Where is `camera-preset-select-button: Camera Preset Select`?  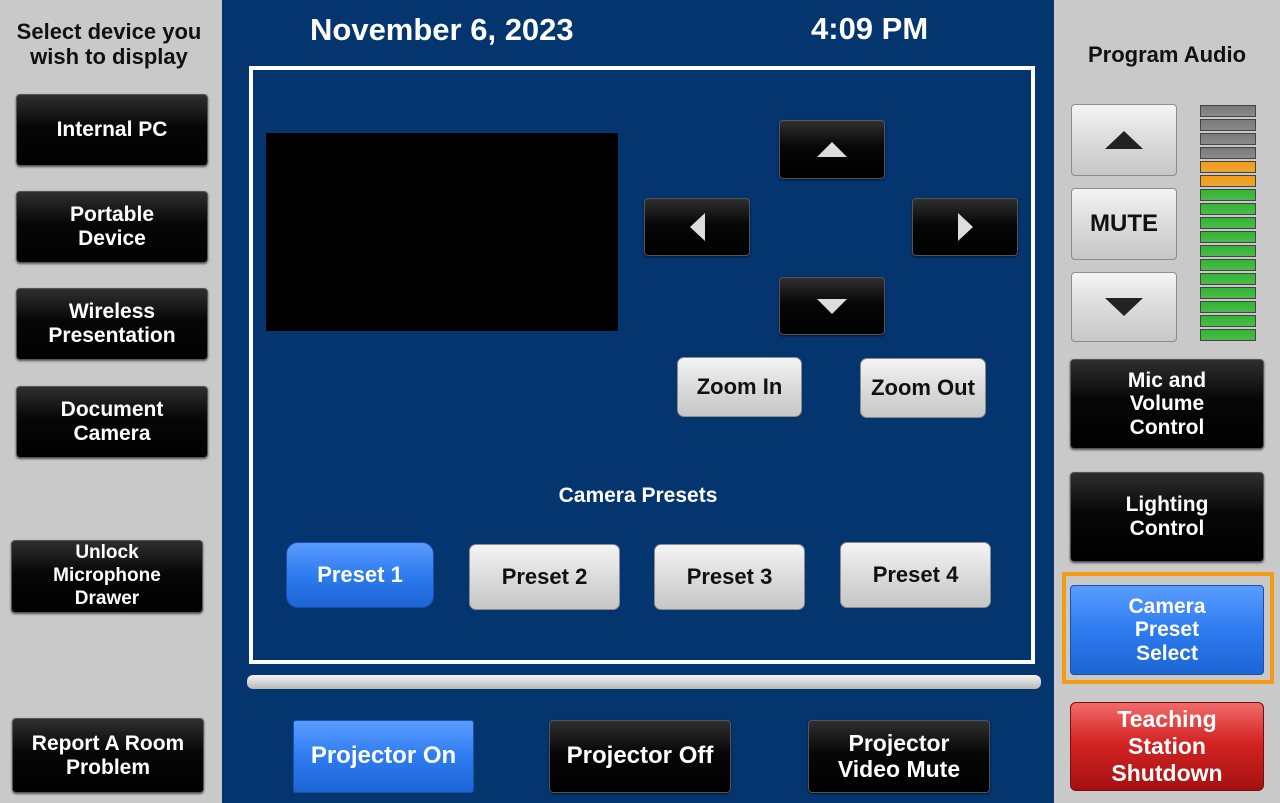 camera-preset-select-button: Camera Preset Select is located at coordinates (1167, 630).